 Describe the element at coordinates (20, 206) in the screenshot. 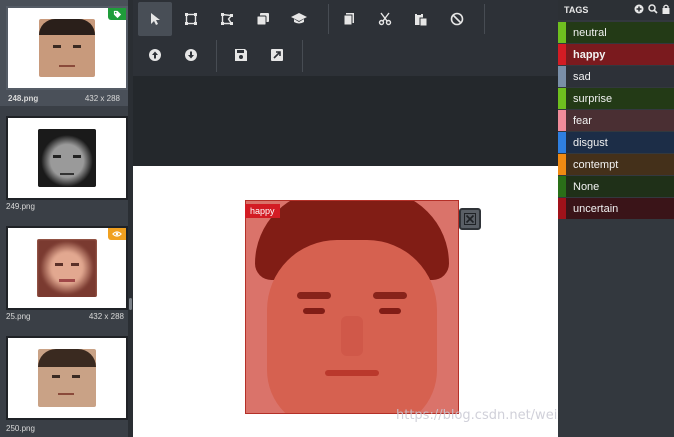

I see `thumbnail-filename: 249.png` at that location.